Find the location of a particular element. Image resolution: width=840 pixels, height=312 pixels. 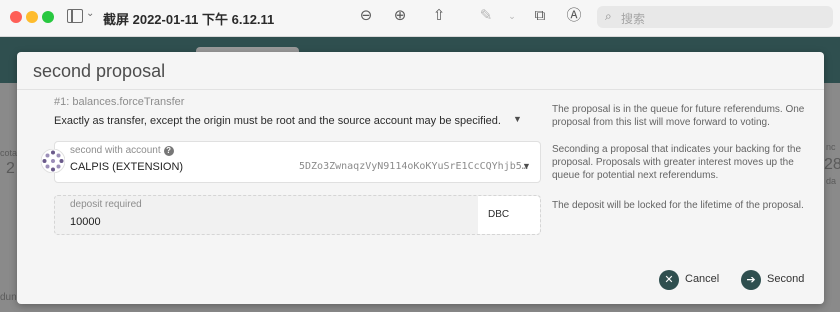

deposit-value: 10000 is located at coordinates (85, 222).